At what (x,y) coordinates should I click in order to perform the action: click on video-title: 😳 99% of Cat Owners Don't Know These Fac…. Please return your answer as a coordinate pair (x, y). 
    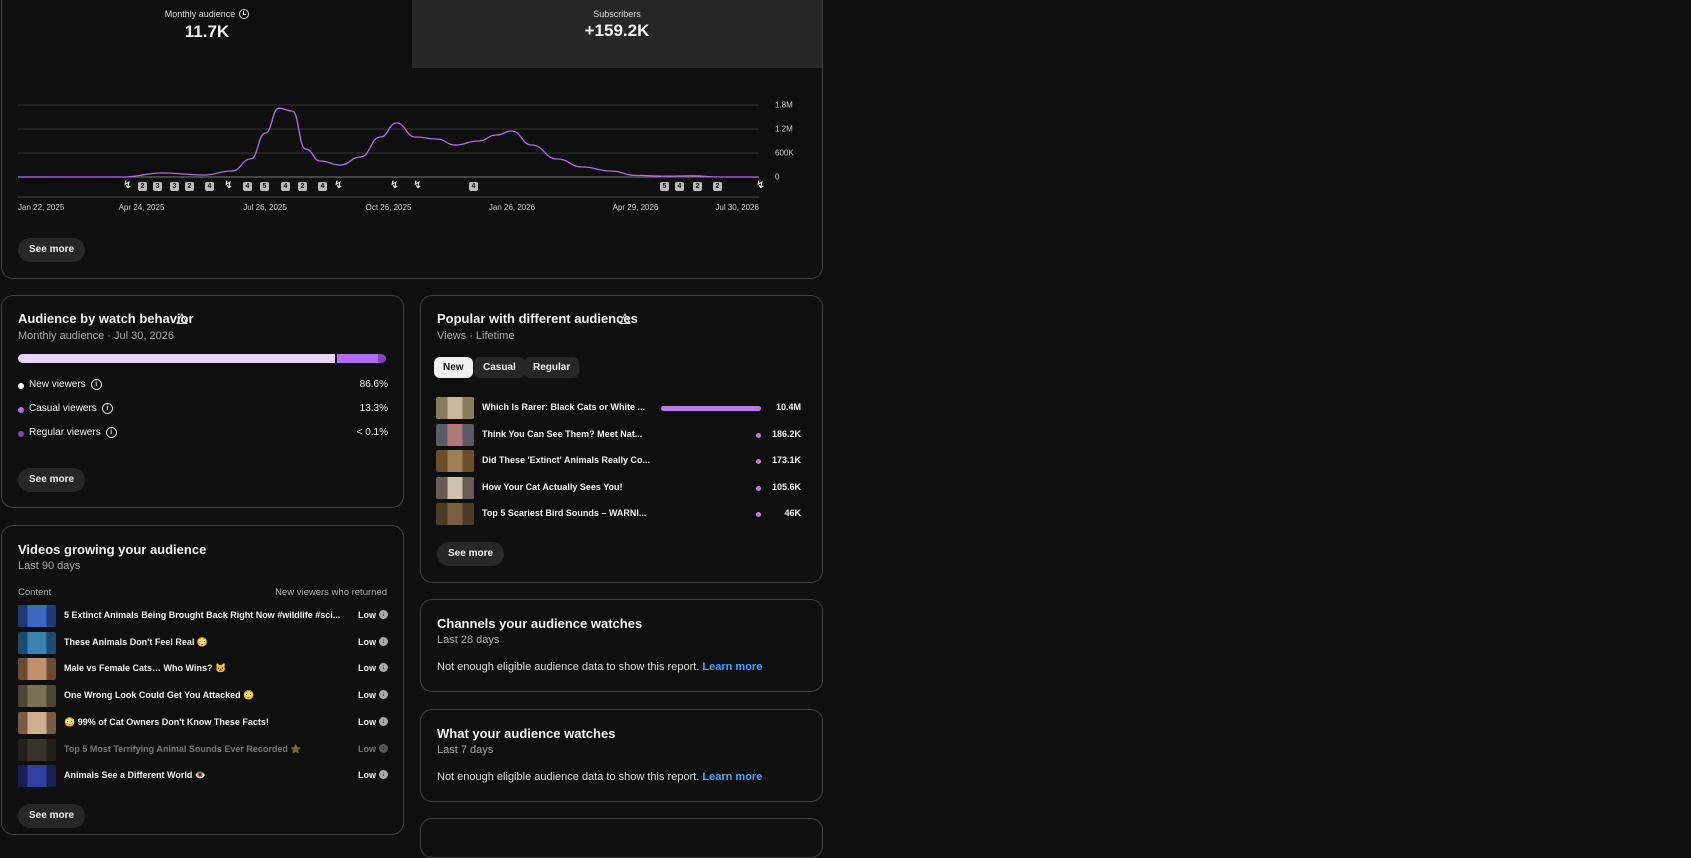
    Looking at the image, I should click on (204, 722).